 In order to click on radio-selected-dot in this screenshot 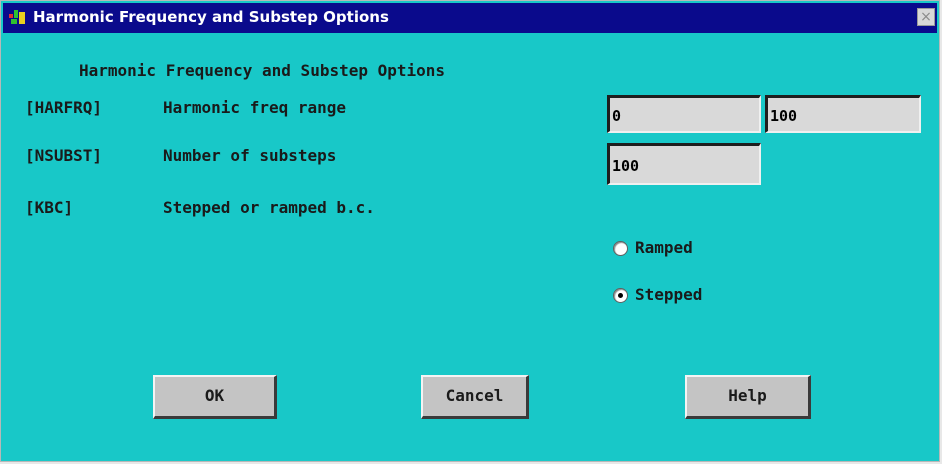, I will do `click(620, 295)`.